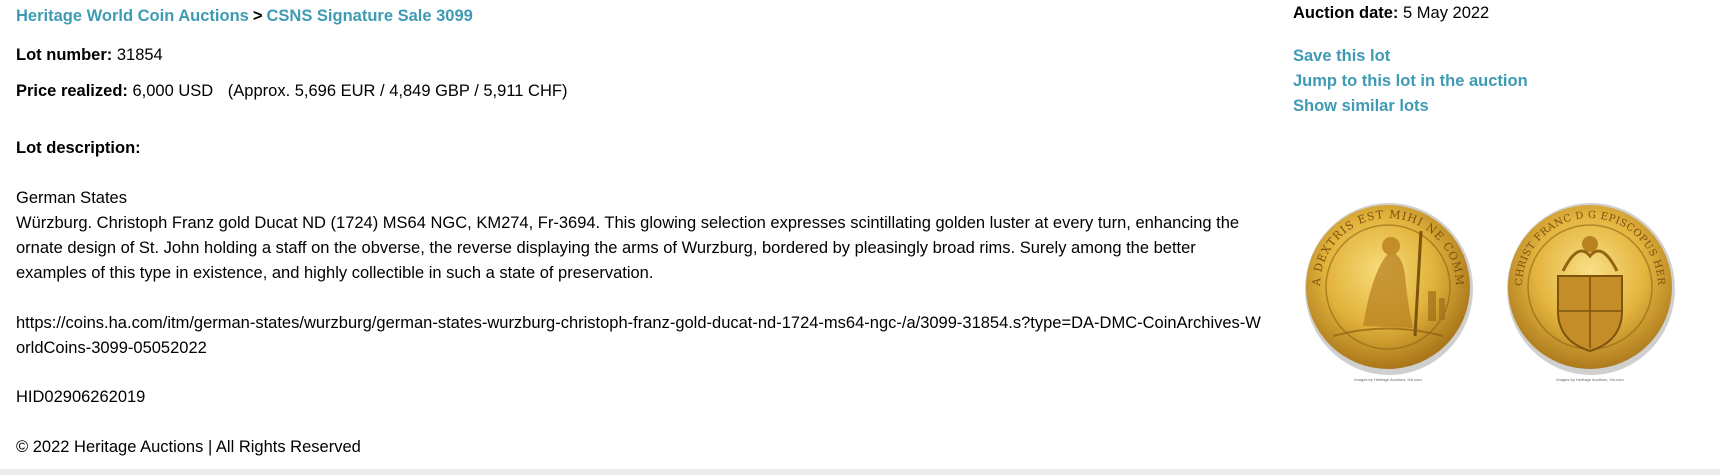  I want to click on similar-lots-link: Show similar lots, so click(1410, 106).